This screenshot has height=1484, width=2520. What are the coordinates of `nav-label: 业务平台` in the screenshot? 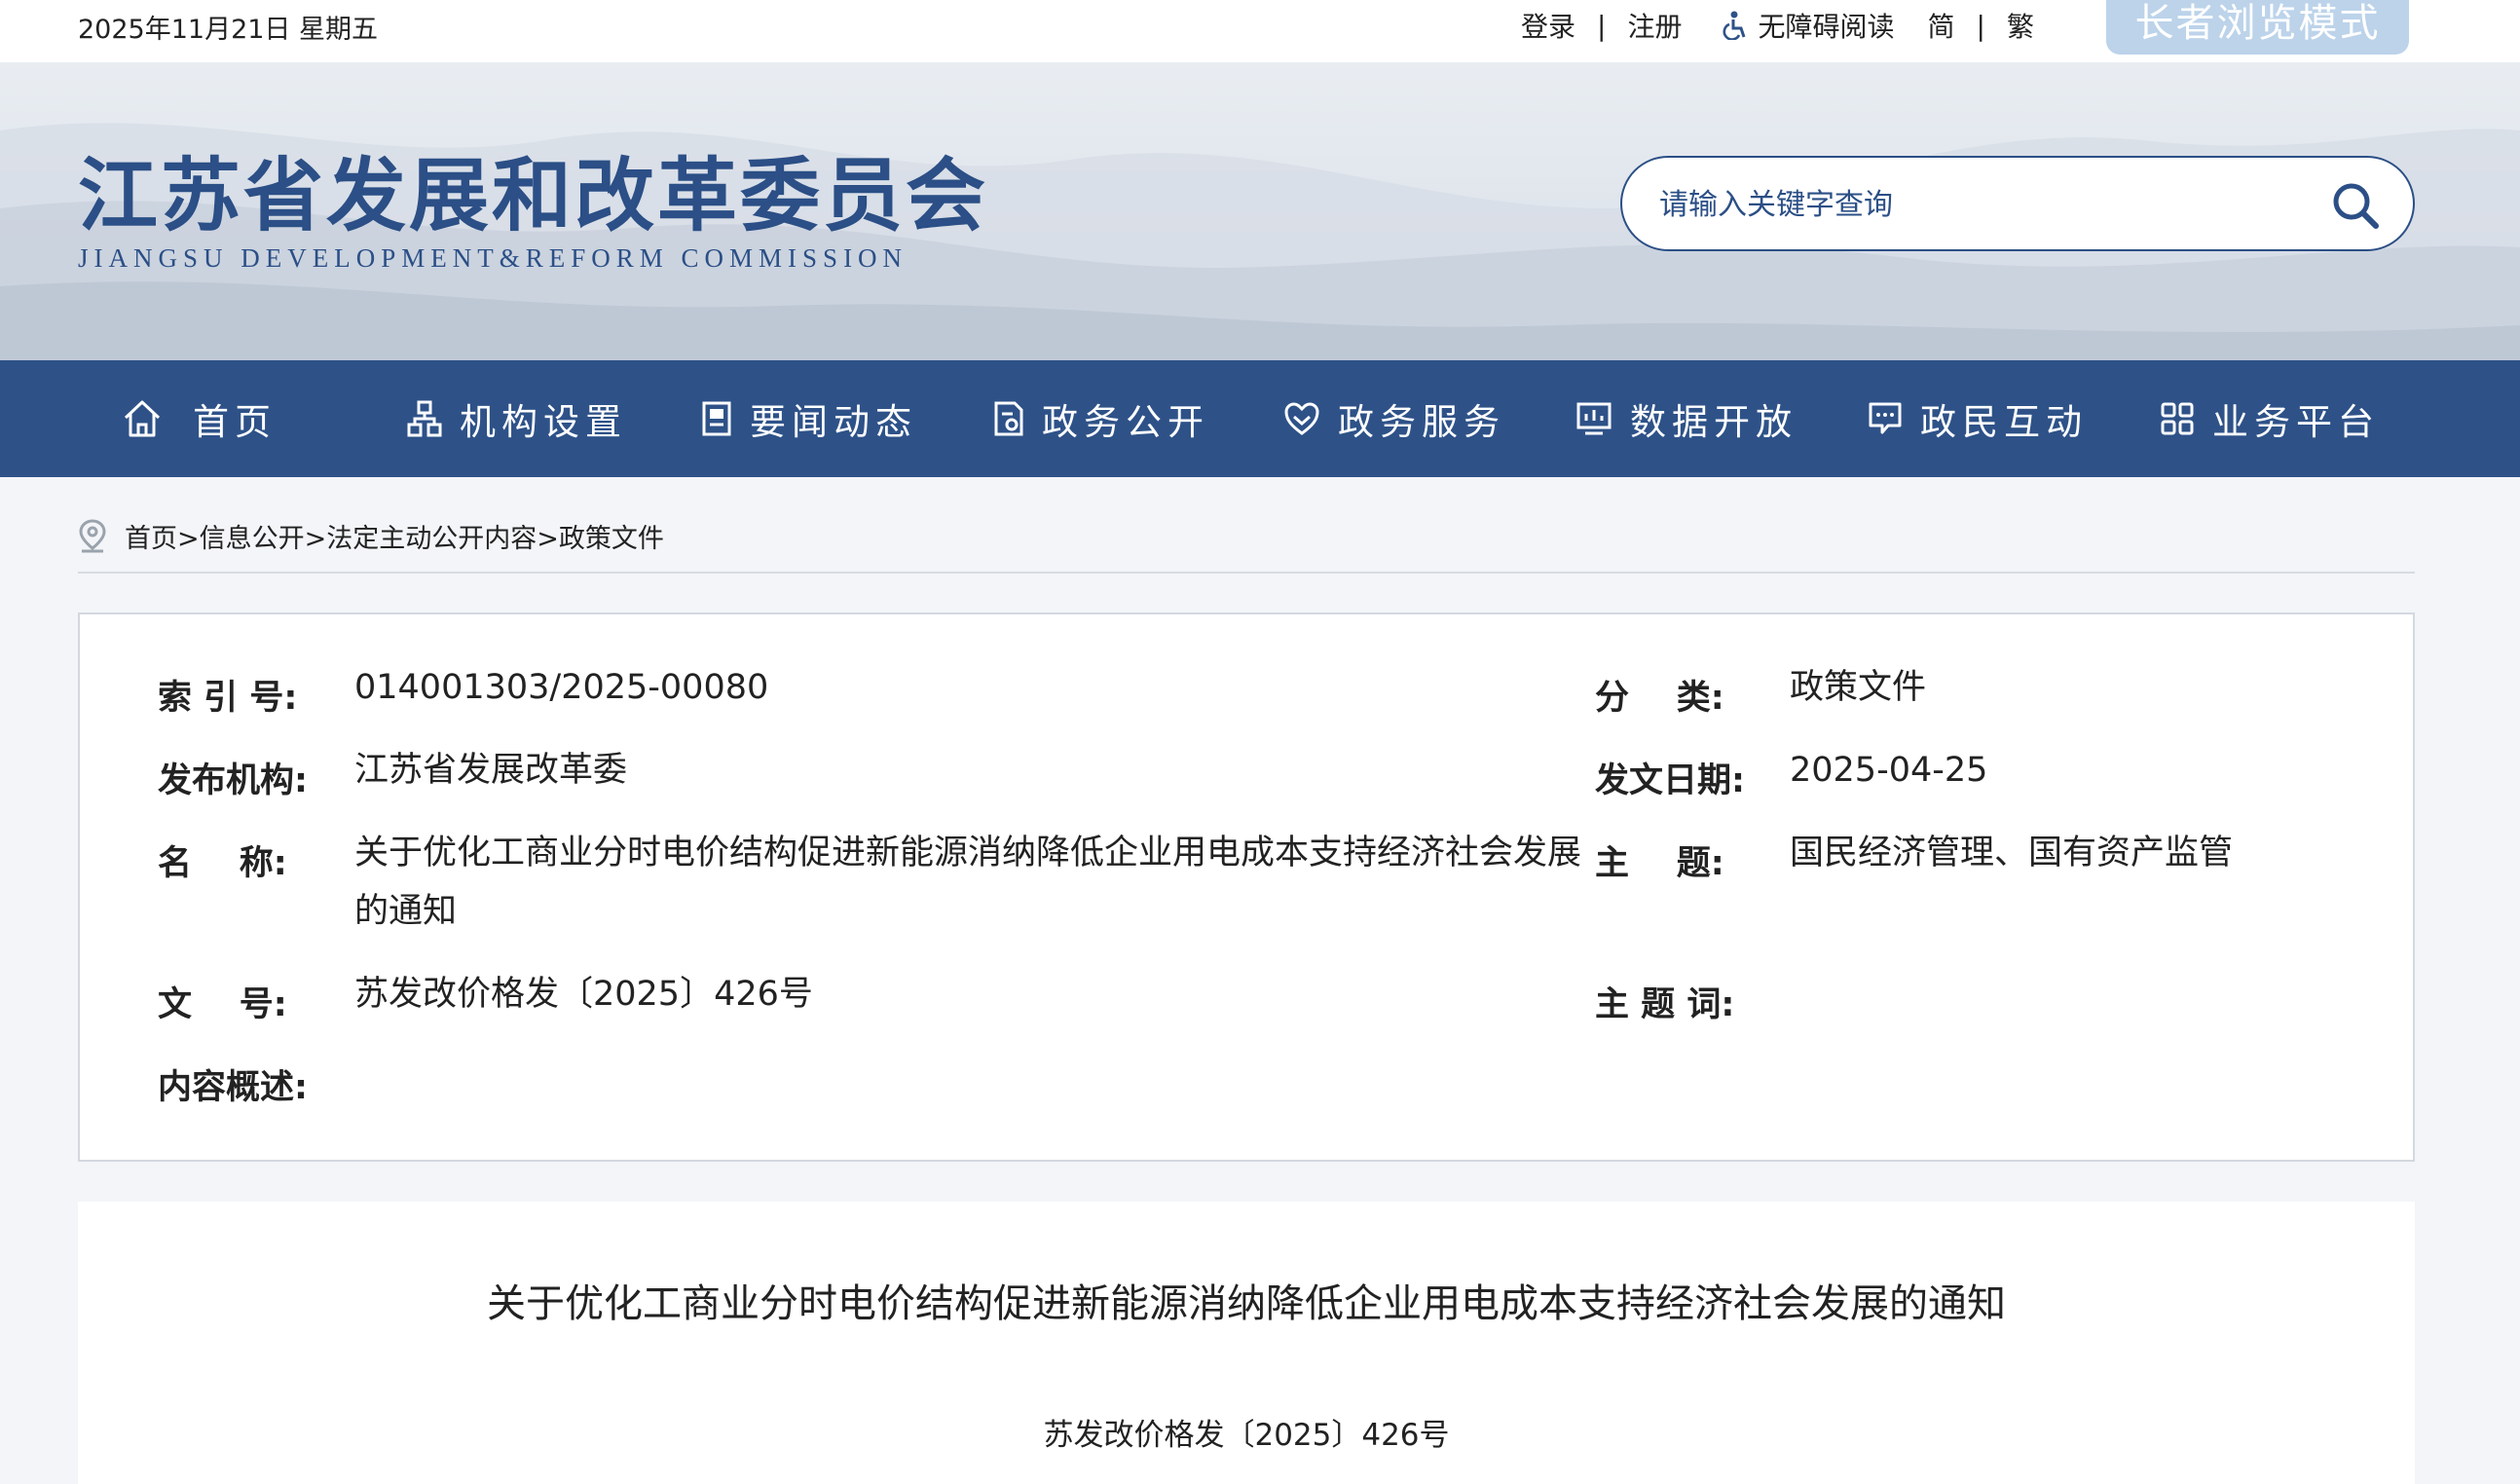 It's located at (2296, 422).